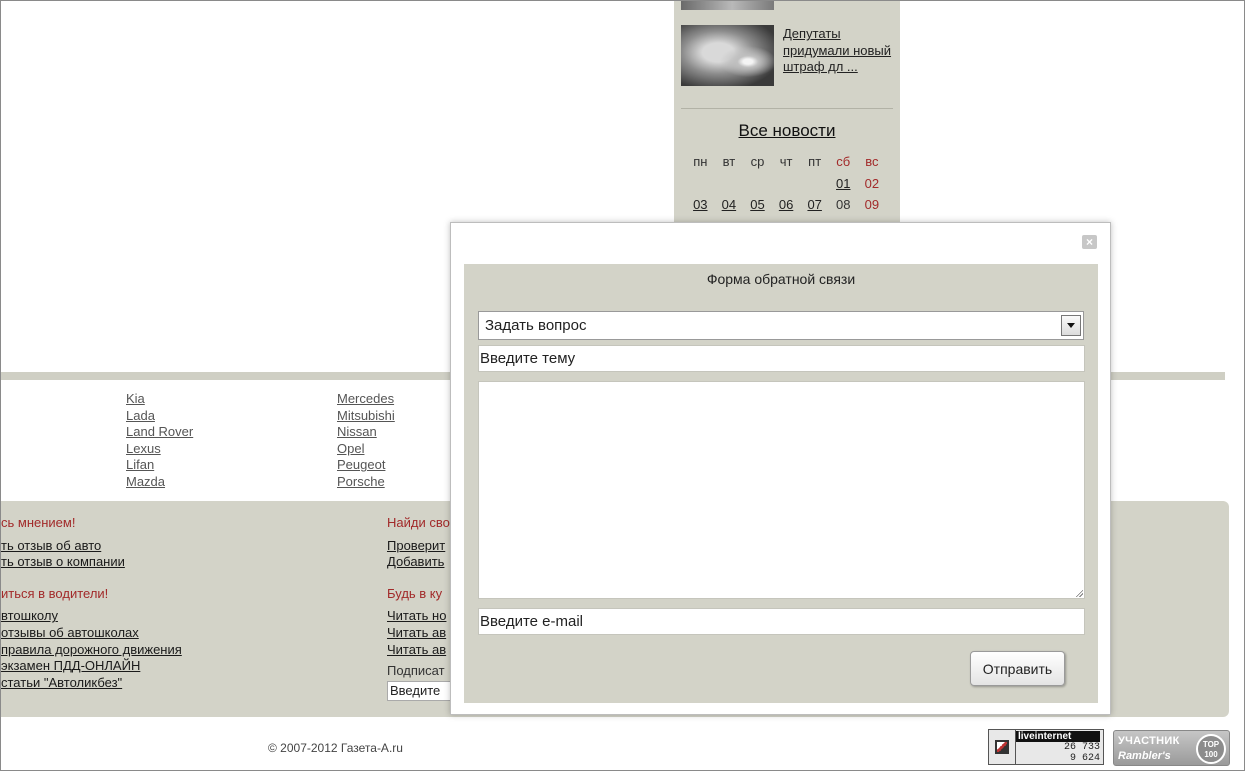 The width and height of the screenshot is (1245, 771). What do you see at coordinates (1149, 741) in the screenshot?
I see `rambler-member-label: УЧАСТНИК` at bounding box center [1149, 741].